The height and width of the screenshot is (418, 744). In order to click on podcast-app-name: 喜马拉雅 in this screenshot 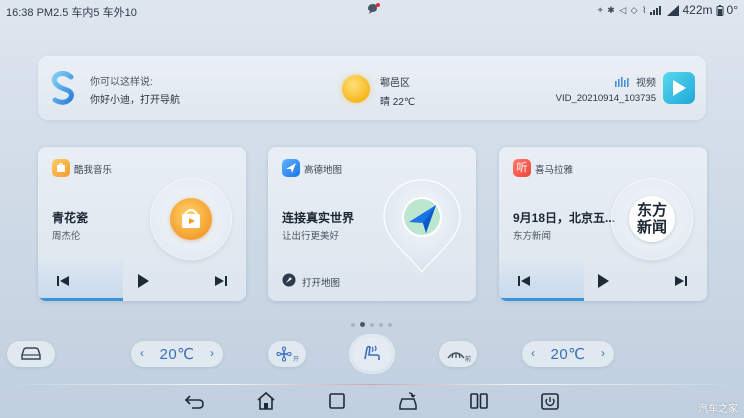, I will do `click(554, 170)`.